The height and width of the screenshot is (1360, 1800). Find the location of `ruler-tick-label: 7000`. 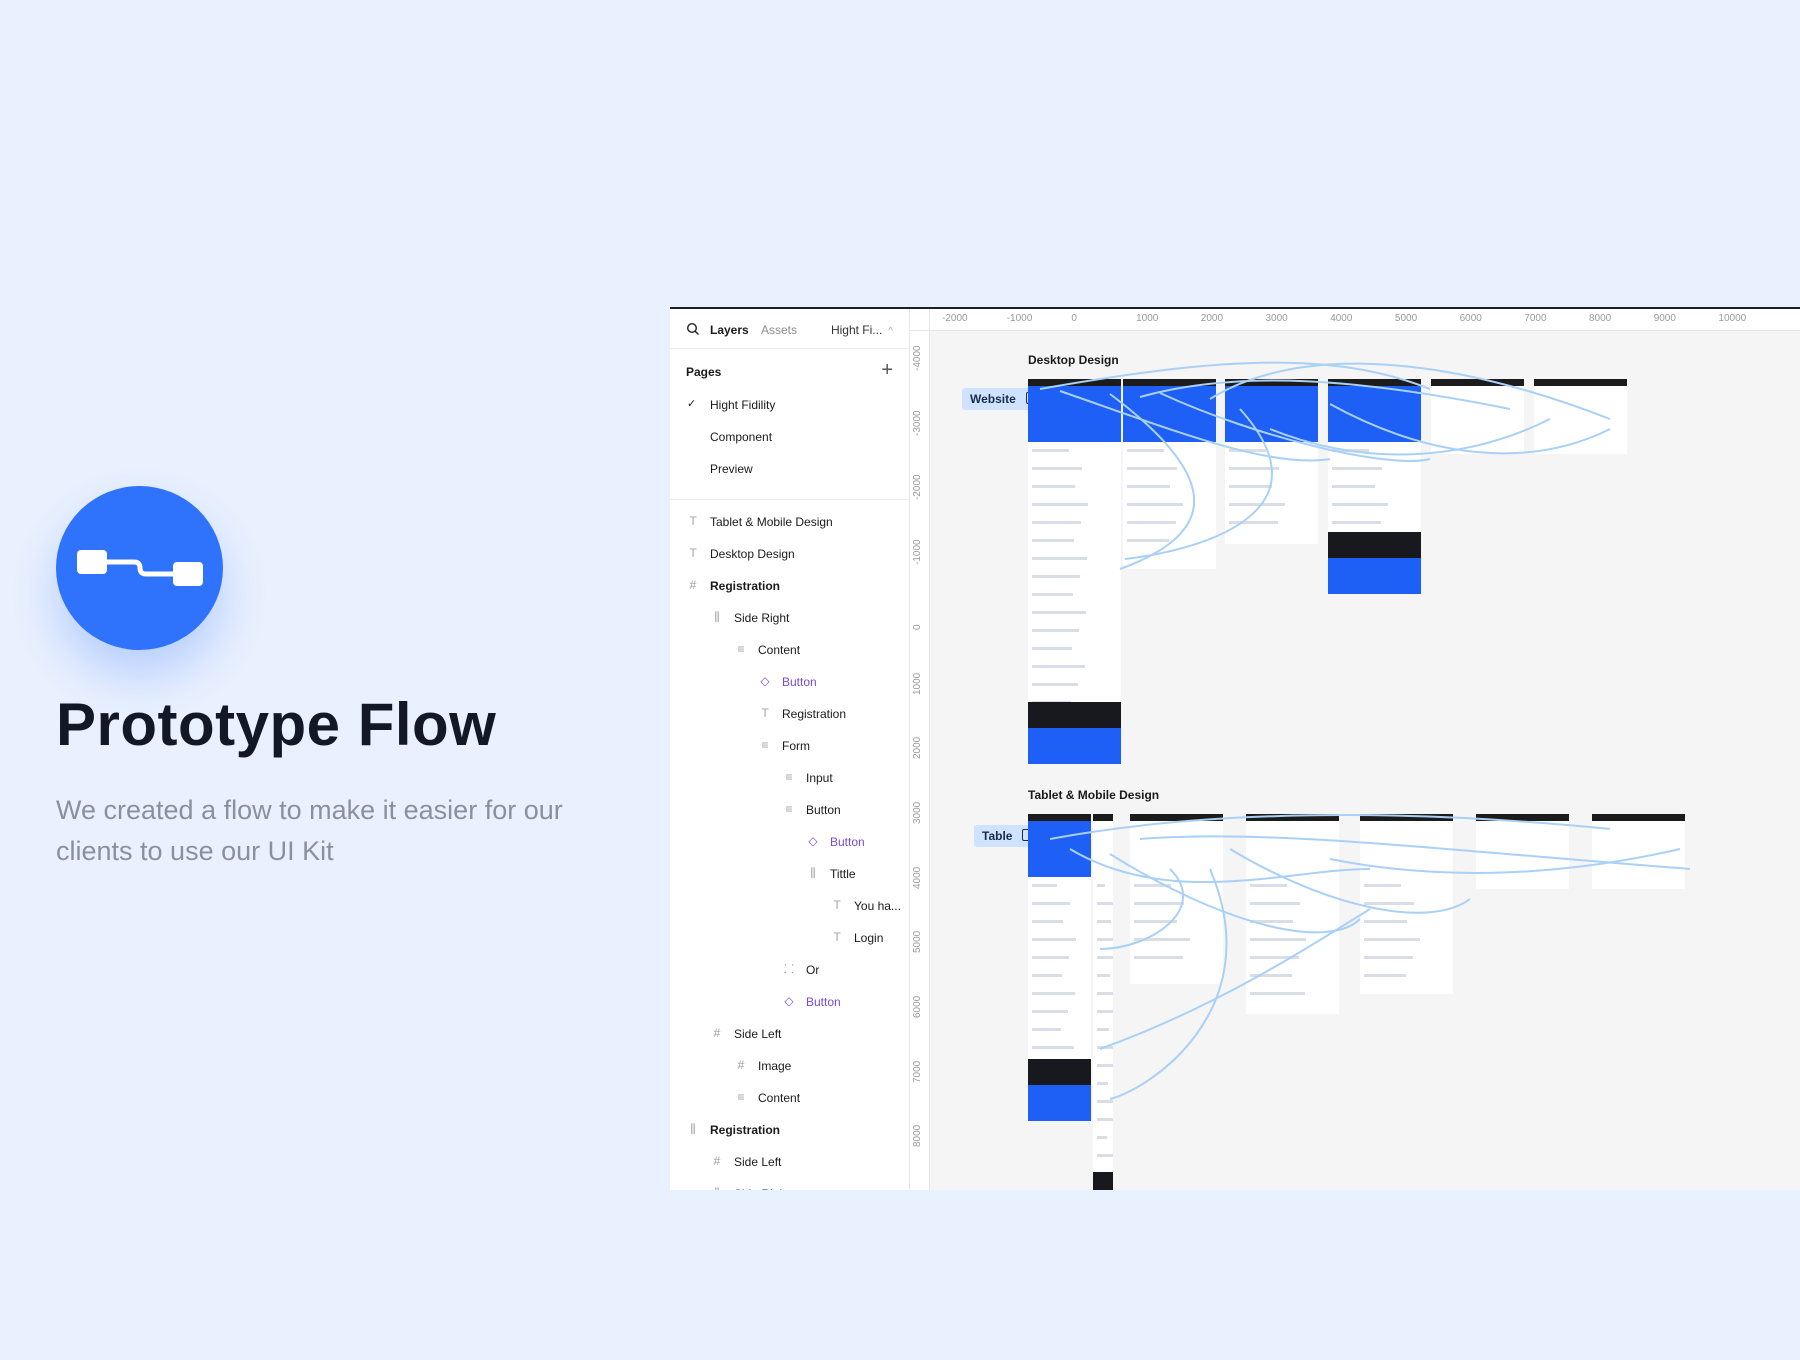

ruler-tick-label: 7000 is located at coordinates (917, 1071).